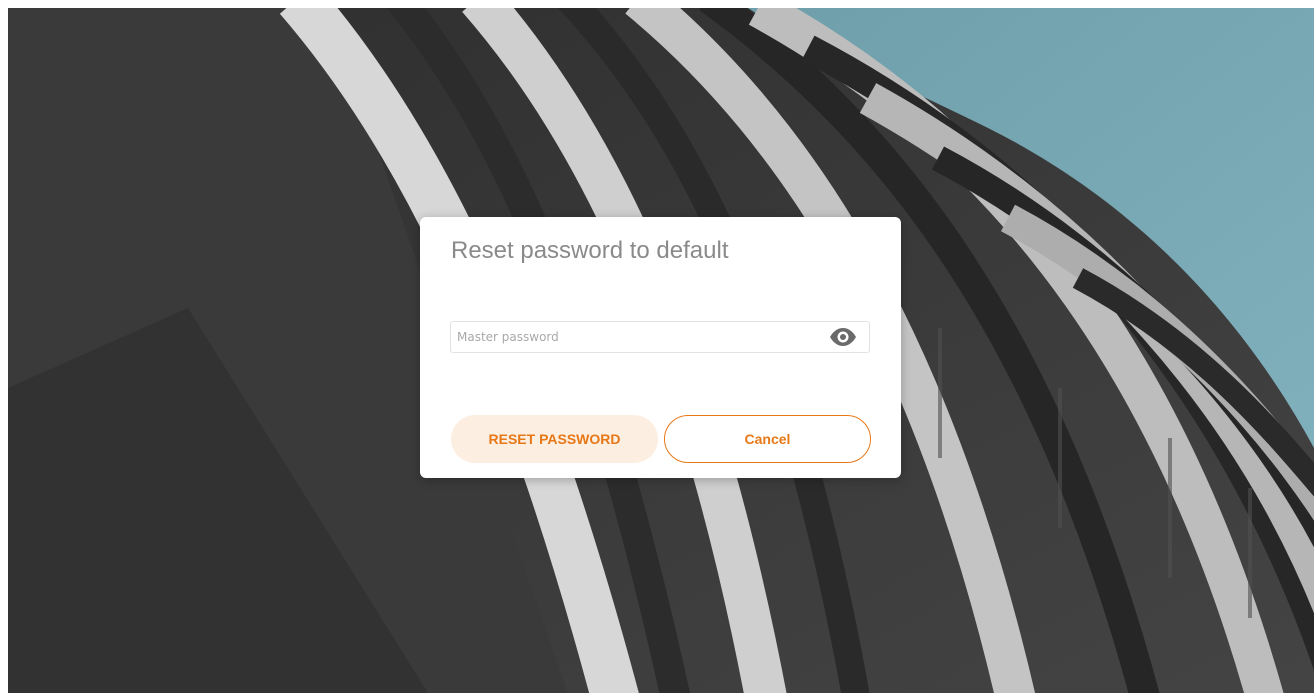  I want to click on master-password-field, so click(660, 337).